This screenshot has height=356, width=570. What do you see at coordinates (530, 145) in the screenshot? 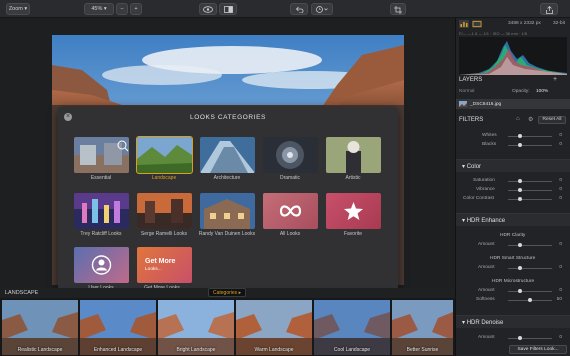
I see `blacks-slider` at bounding box center [530, 145].